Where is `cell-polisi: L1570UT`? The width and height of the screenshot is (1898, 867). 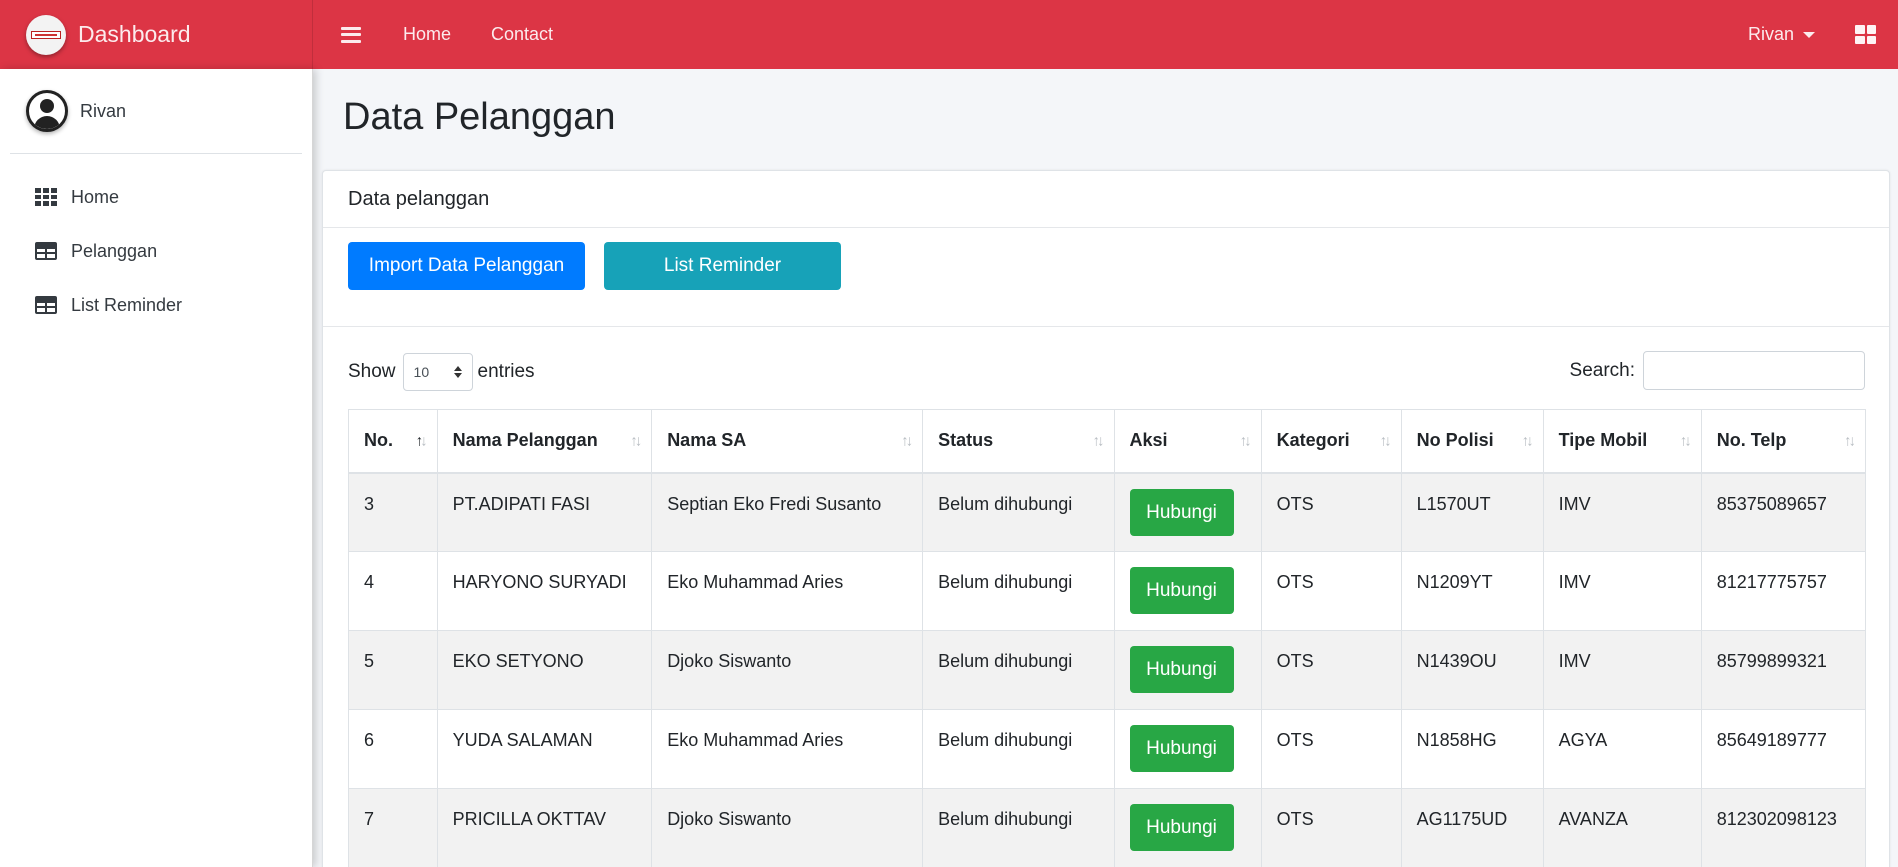 cell-polisi: L1570UT is located at coordinates (1472, 512).